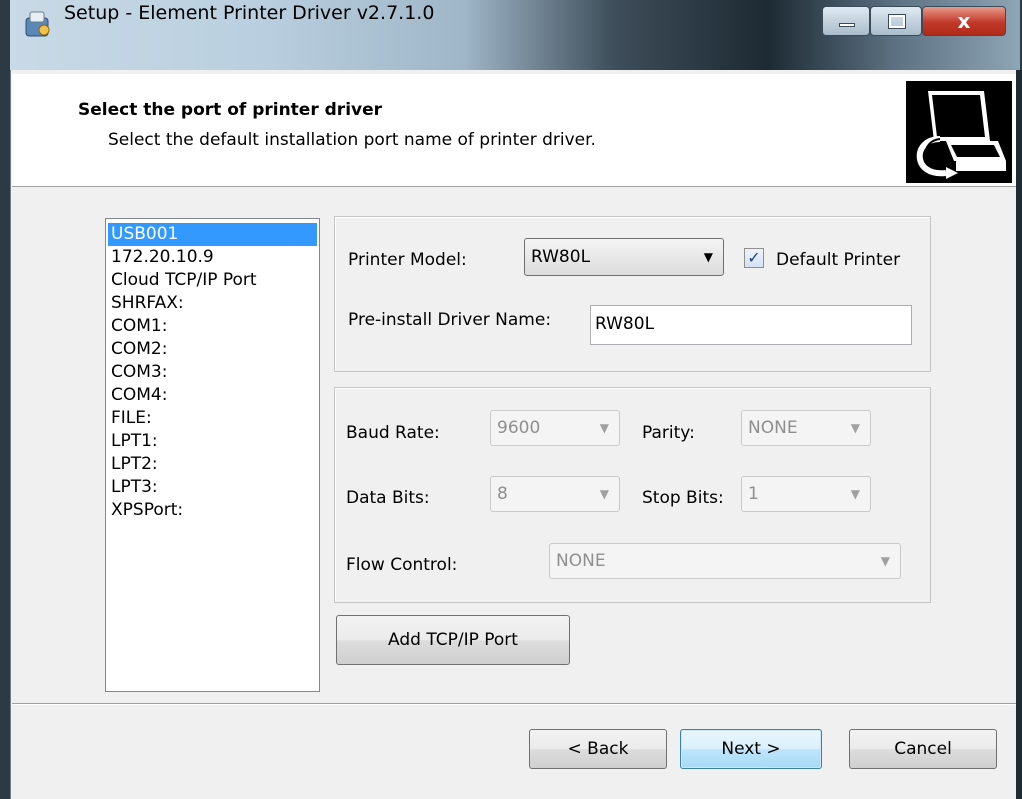 Image resolution: width=1022 pixels, height=799 pixels. I want to click on setup-icon, so click(38, 24).